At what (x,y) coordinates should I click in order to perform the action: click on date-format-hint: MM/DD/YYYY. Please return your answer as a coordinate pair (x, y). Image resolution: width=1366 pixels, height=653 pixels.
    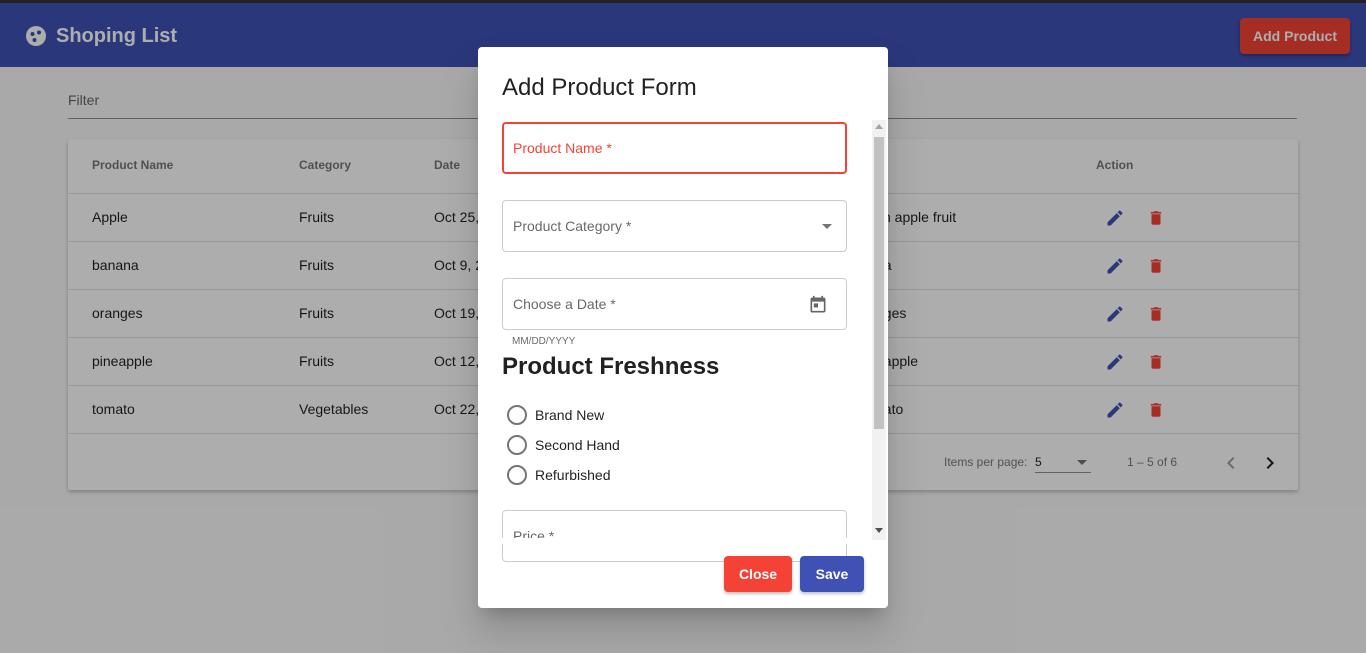
    Looking at the image, I should click on (544, 341).